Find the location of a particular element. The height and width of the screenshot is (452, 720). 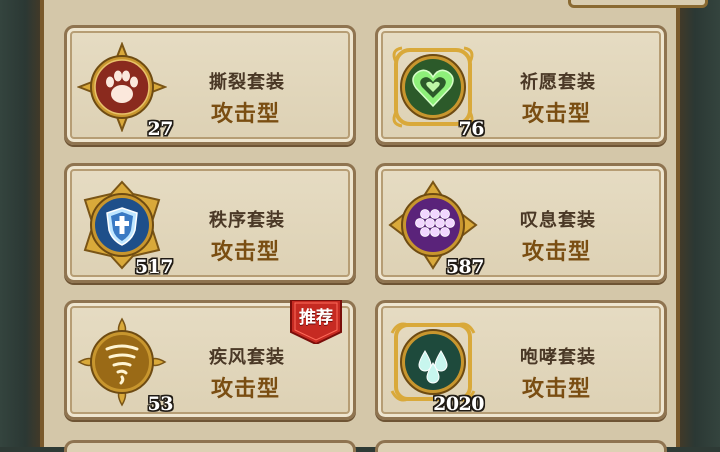

set-card-order: 517 秩序套装 攻击型 is located at coordinates (210, 223).